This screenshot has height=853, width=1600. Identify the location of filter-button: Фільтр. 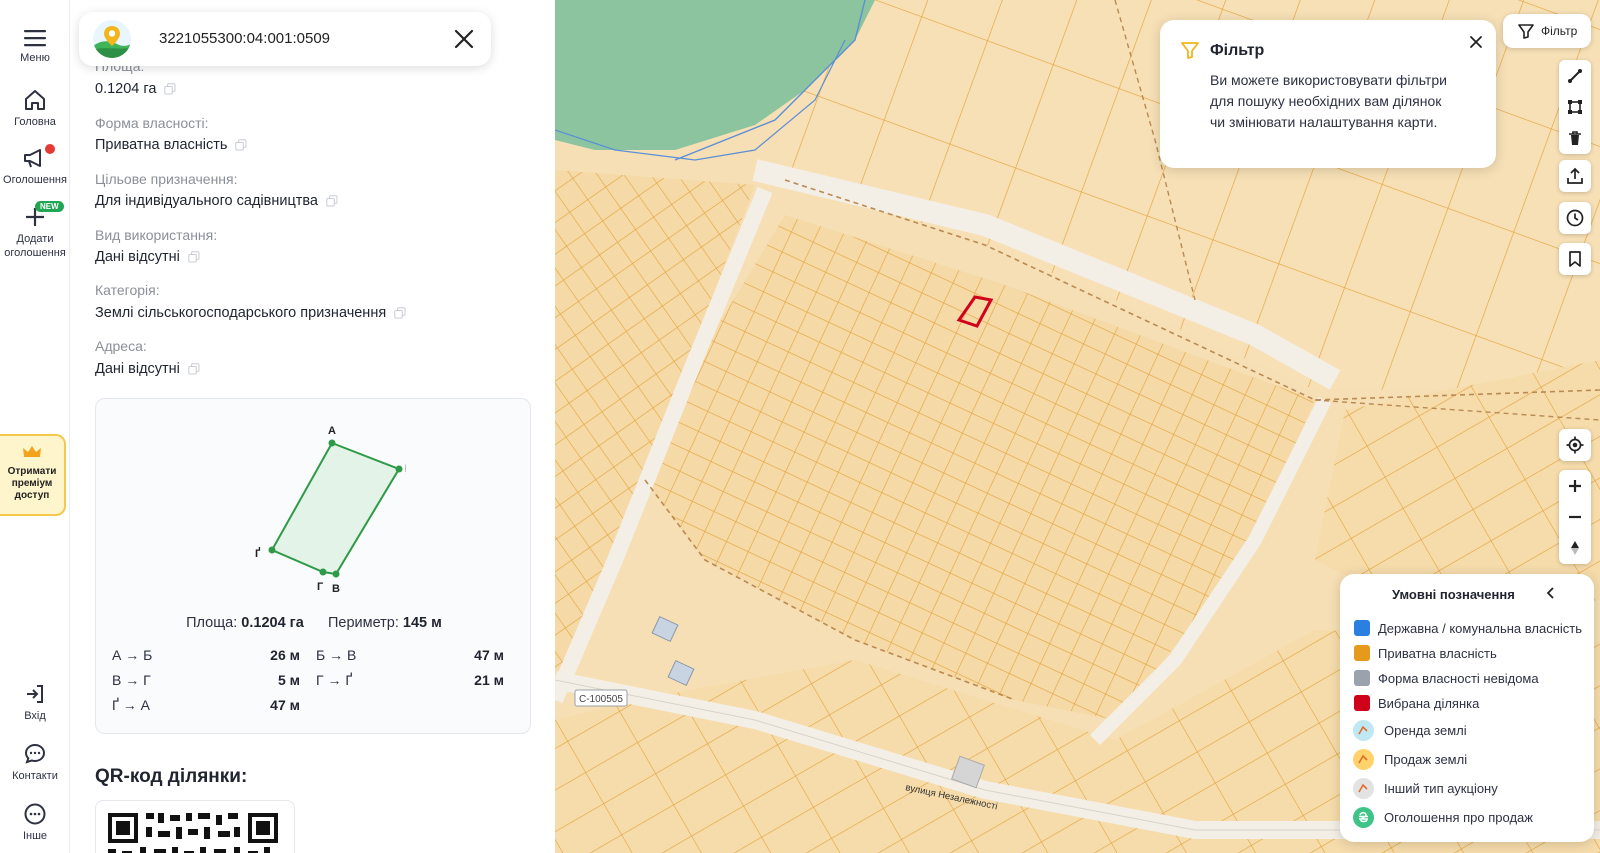
(1547, 31).